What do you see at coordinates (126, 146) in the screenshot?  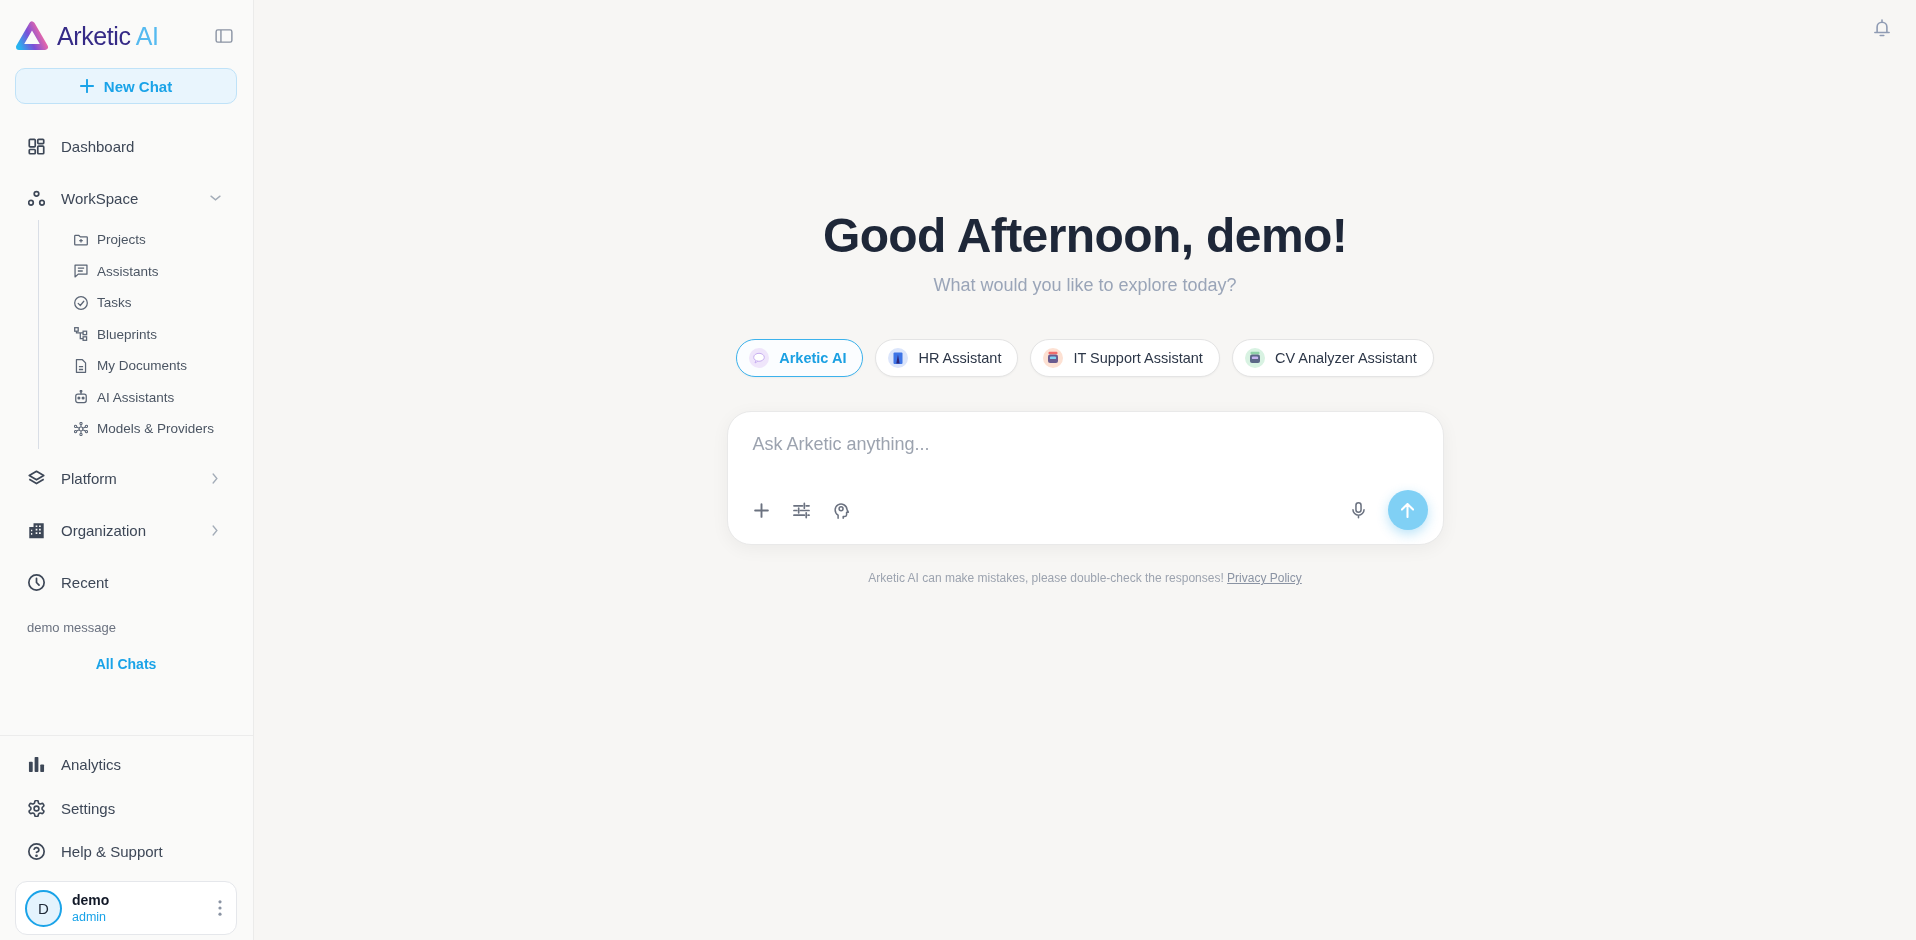 I see `sidebar-nav-item: Dashboard` at bounding box center [126, 146].